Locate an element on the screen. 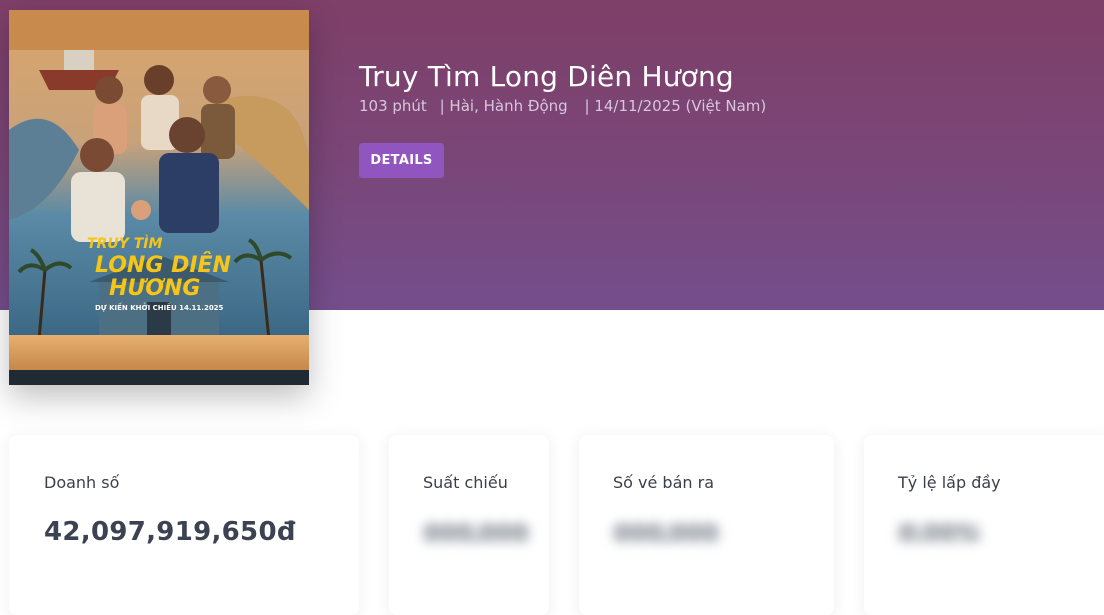 This screenshot has height=615, width=1104. stat-value-revenue: 42,097,919,650đ is located at coordinates (170, 532).